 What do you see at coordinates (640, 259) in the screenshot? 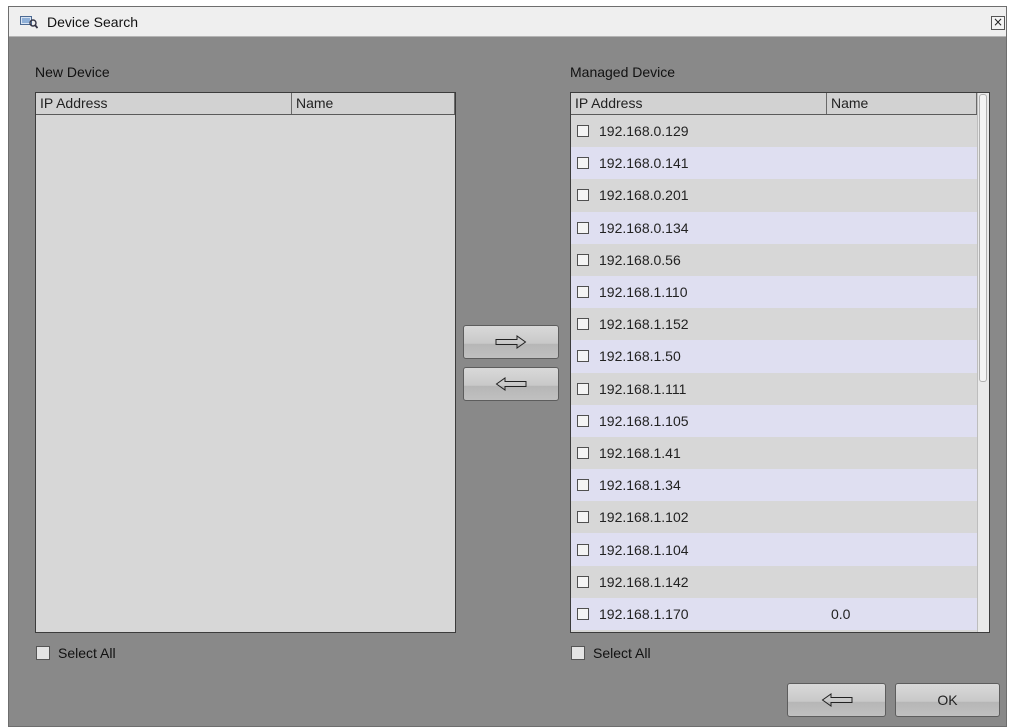
I see `ip-address-cell: 192.168.0.56` at bounding box center [640, 259].